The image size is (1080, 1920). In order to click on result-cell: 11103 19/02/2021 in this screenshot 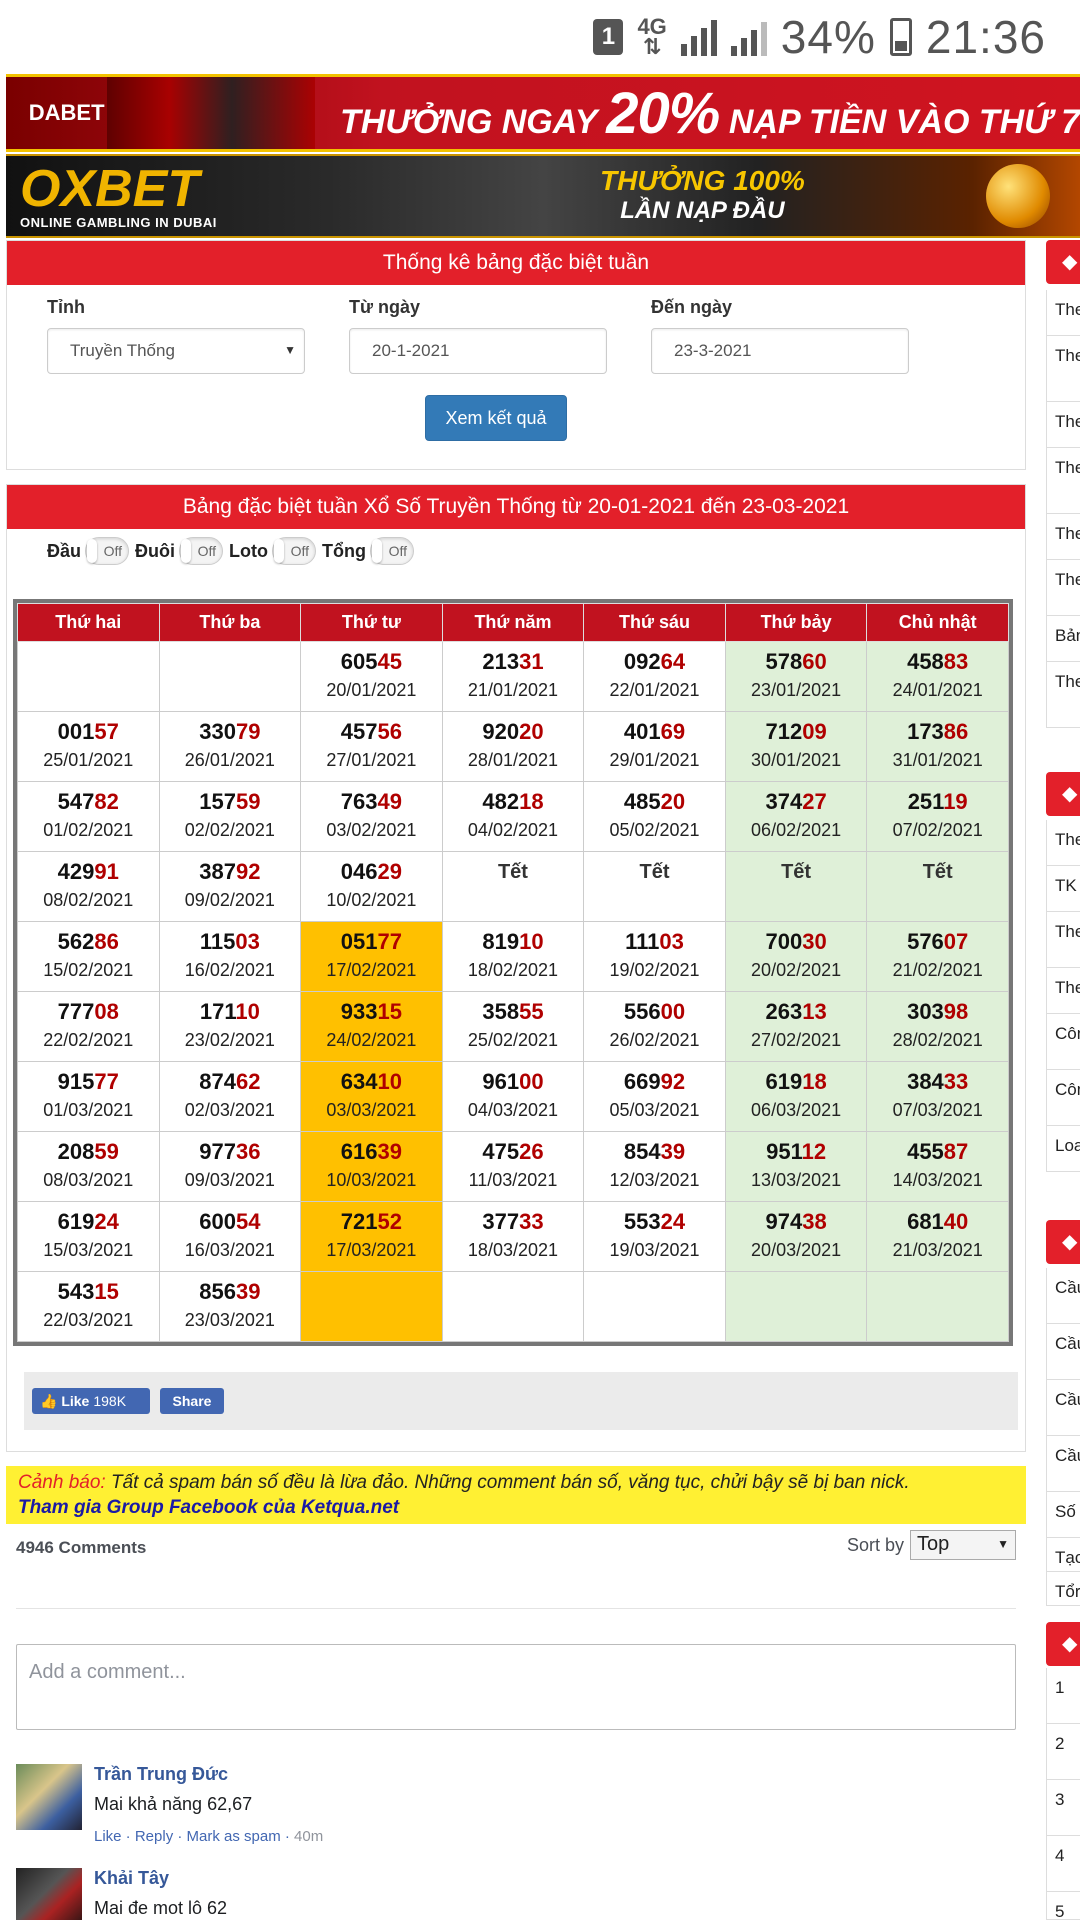, I will do `click(654, 956)`.